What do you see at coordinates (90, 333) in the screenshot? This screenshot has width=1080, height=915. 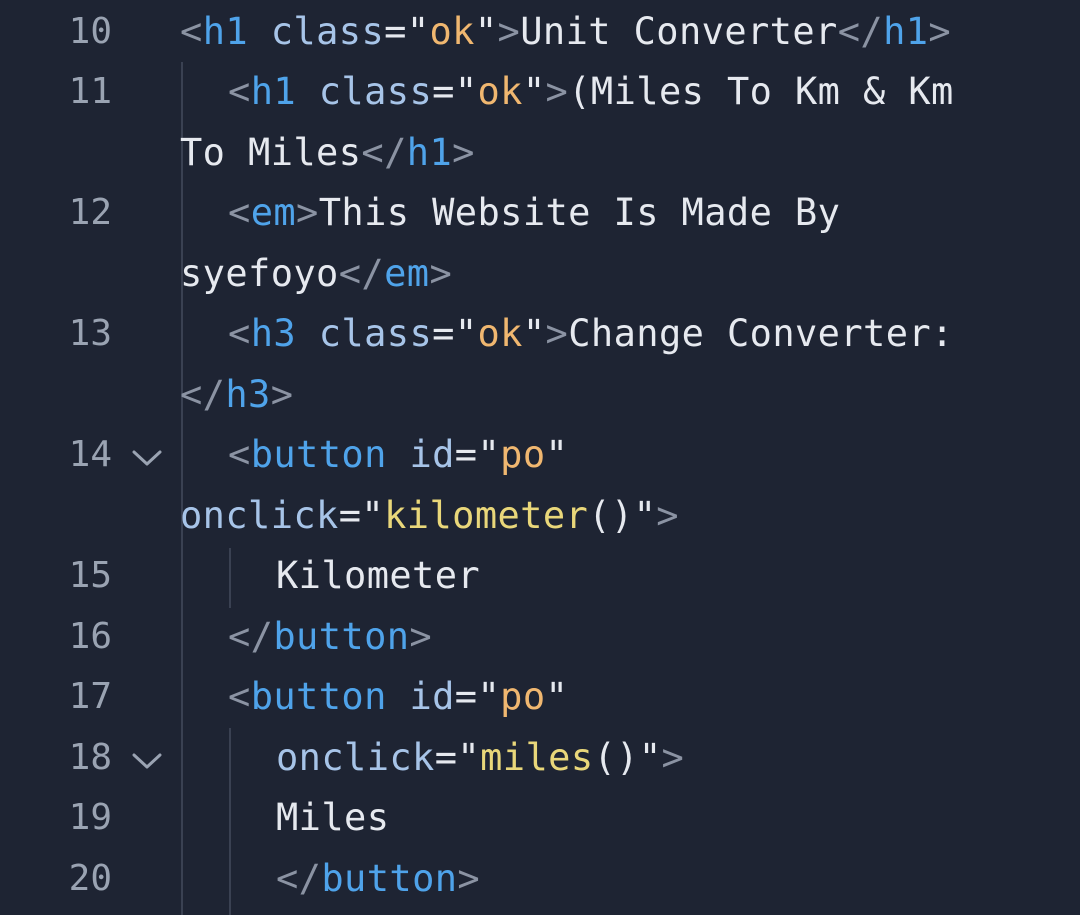 I see `line-number: 13` at bounding box center [90, 333].